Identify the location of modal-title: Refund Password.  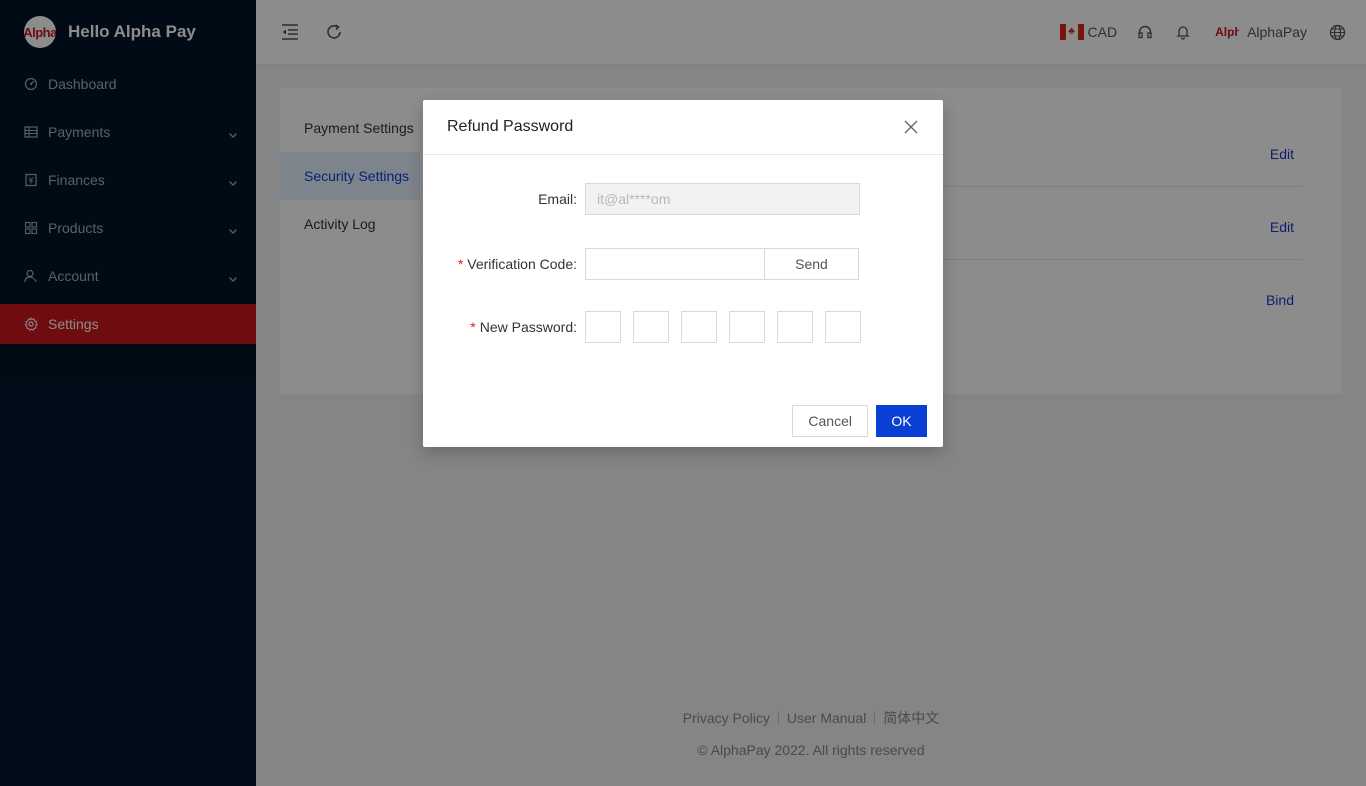
(510, 126).